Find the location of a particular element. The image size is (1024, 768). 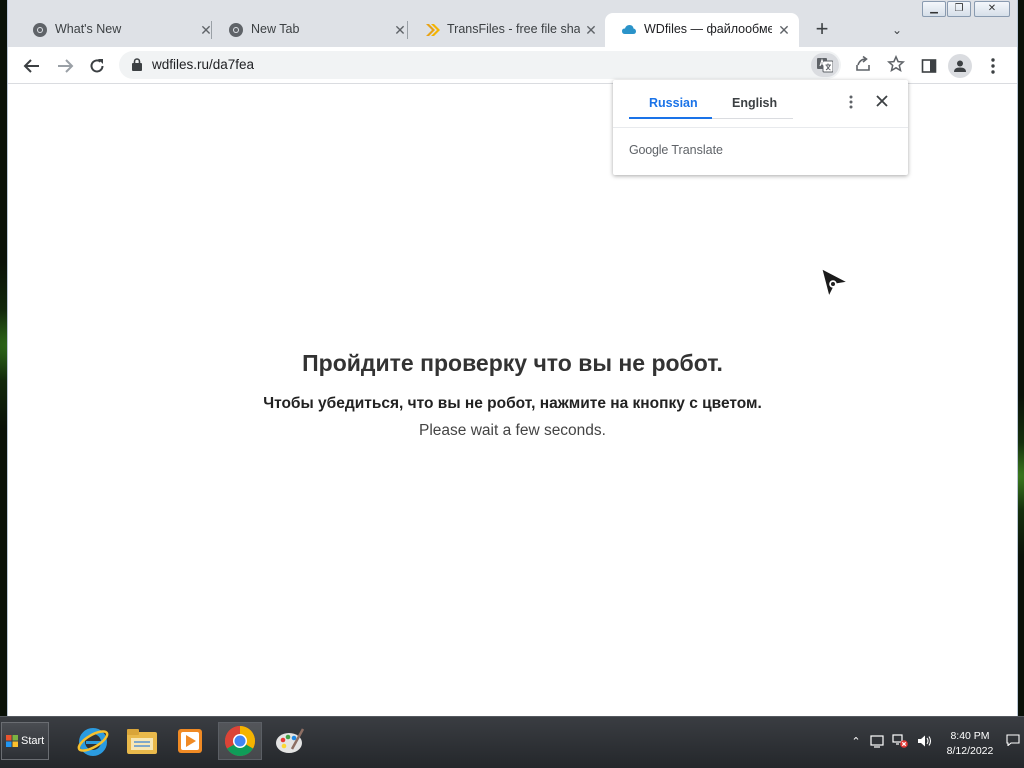

forward-button is located at coordinates (65, 66).